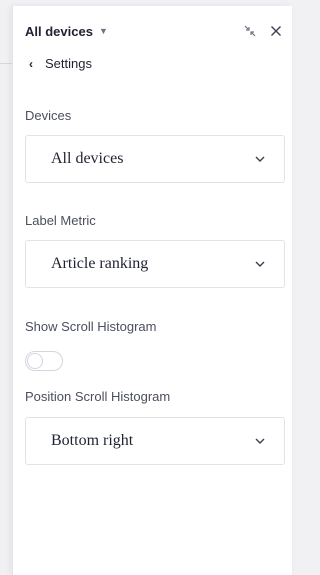 The image size is (320, 575). Describe the element at coordinates (35, 361) in the screenshot. I see `toggle-knob` at that location.